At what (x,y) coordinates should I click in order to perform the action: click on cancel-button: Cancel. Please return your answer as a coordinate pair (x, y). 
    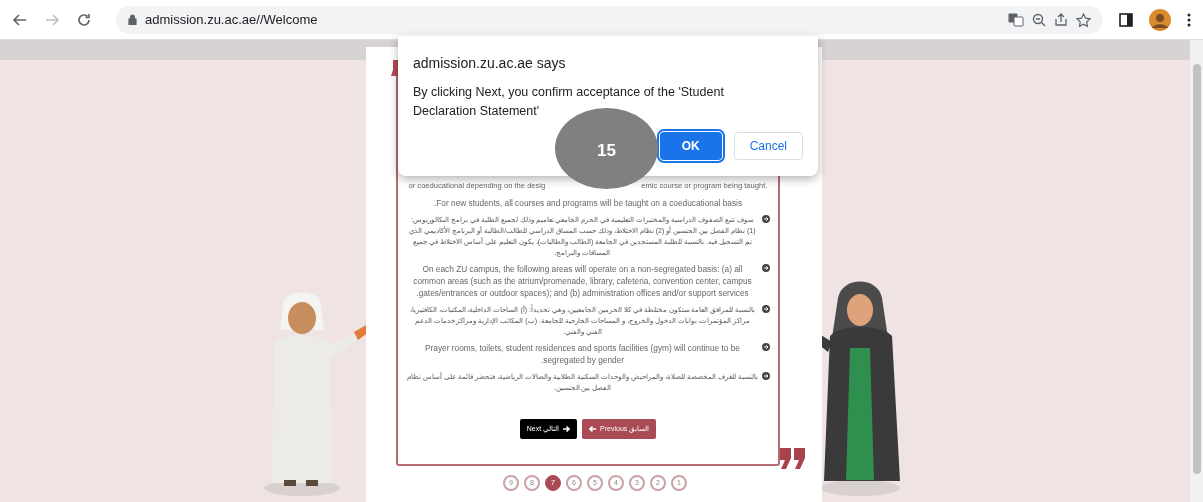
    Looking at the image, I should click on (768, 146).